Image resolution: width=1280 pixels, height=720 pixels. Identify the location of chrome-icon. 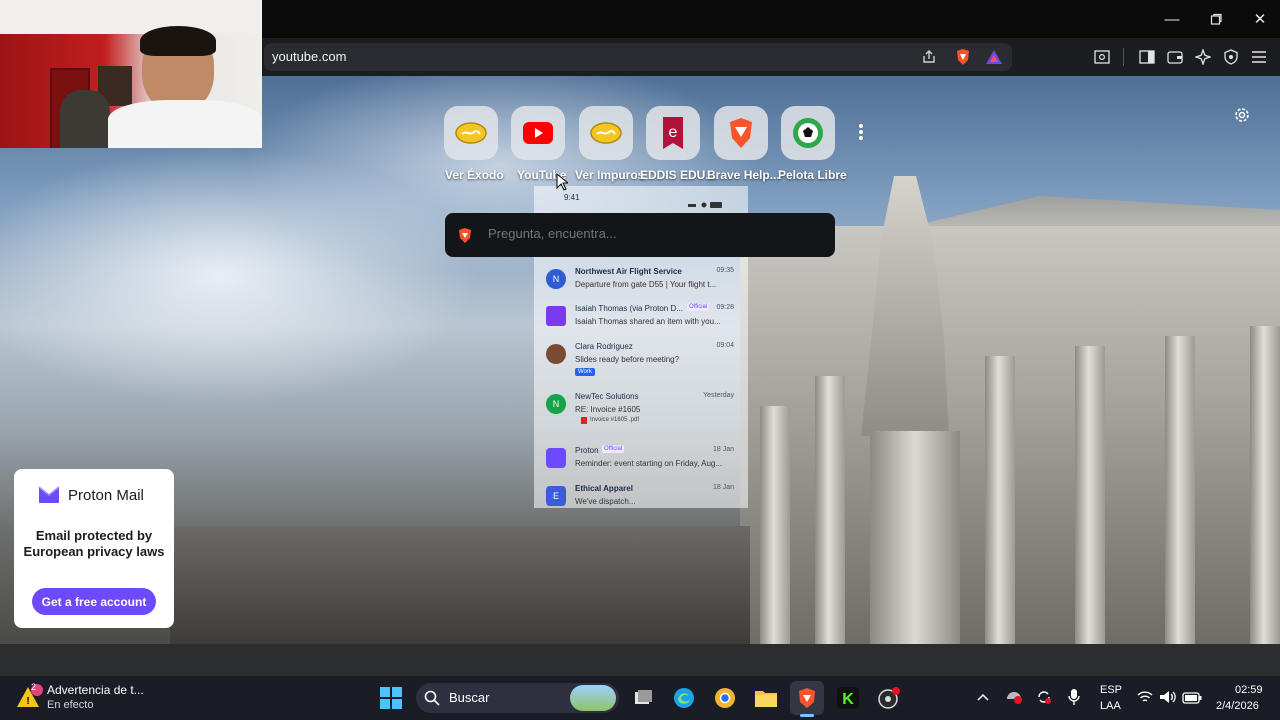
(725, 698).